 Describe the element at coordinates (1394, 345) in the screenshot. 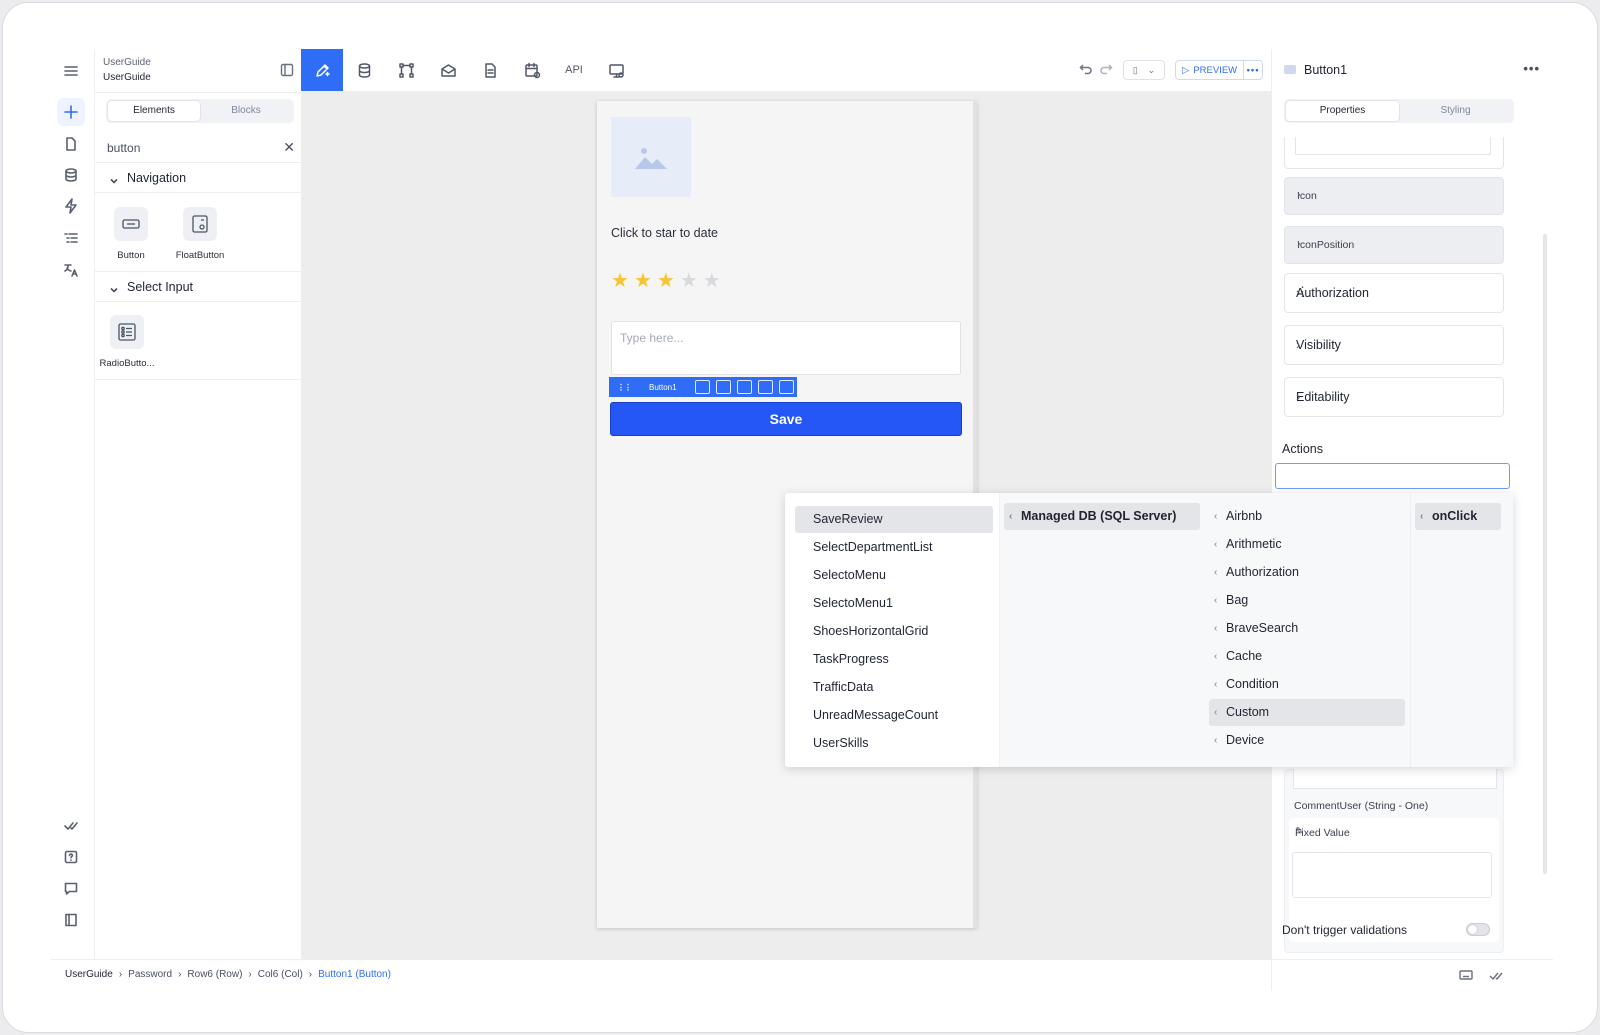

I see `prop-visibility: Visibility ›` at that location.